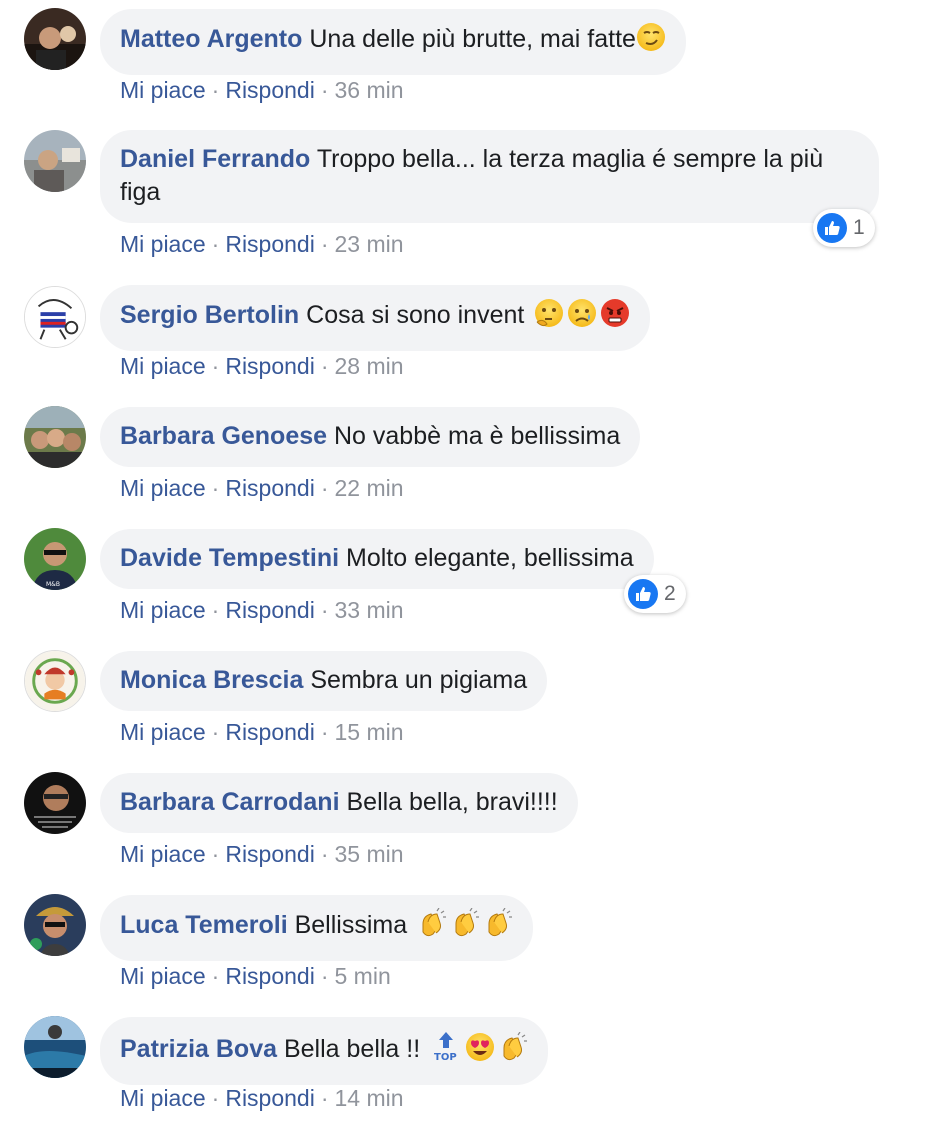 The width and height of the screenshot is (948, 1122). Describe the element at coordinates (472, 39) in the screenshot. I see `comment-text: Una delle più brutte, mai fatte` at that location.